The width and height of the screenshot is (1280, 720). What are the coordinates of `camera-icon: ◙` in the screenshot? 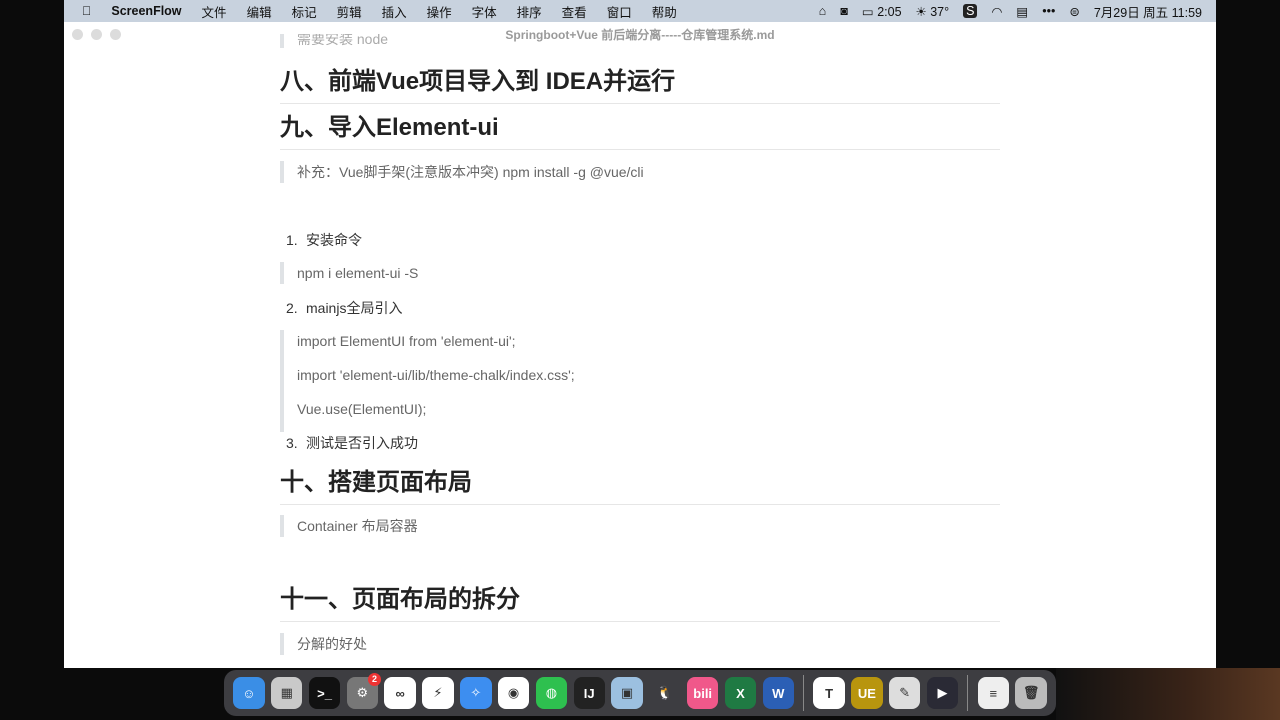 It's located at (844, 11).